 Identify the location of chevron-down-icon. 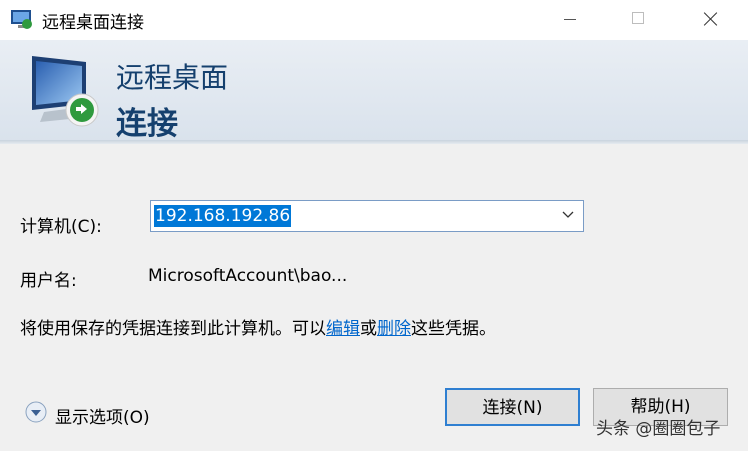
(568, 215).